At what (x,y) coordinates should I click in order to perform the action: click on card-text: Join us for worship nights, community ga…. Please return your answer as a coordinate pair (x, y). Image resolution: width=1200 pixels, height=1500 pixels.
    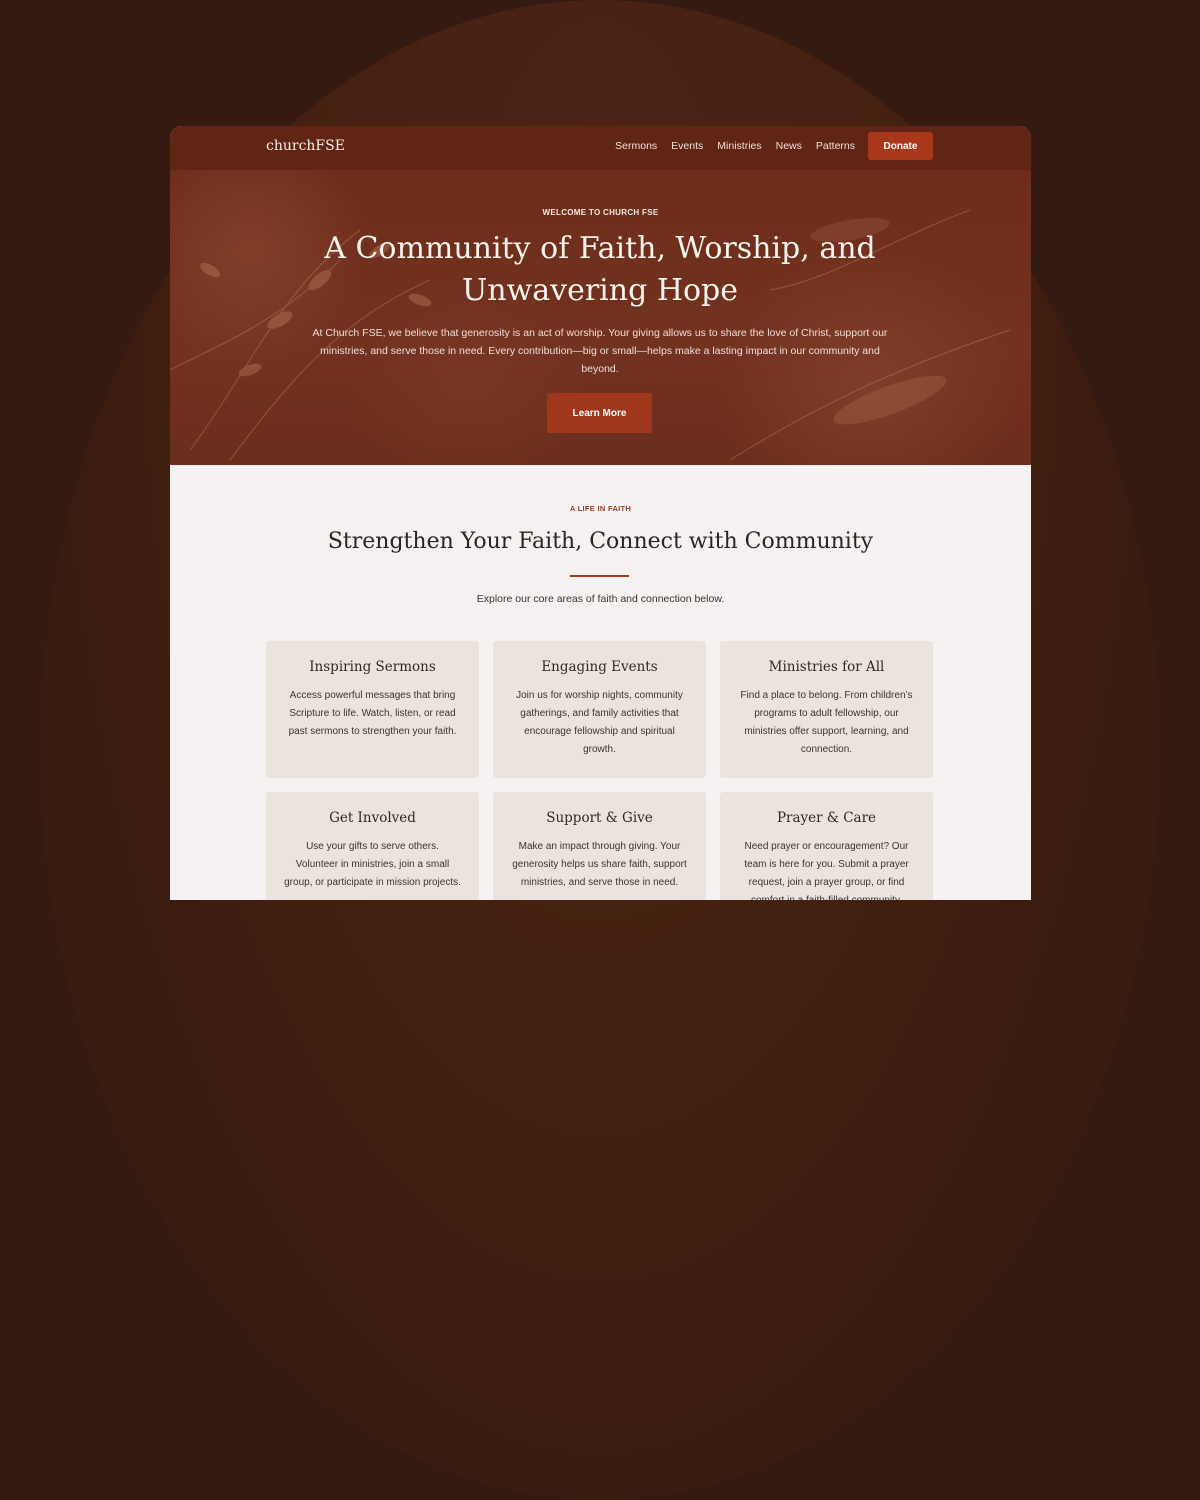
    Looking at the image, I should click on (599, 722).